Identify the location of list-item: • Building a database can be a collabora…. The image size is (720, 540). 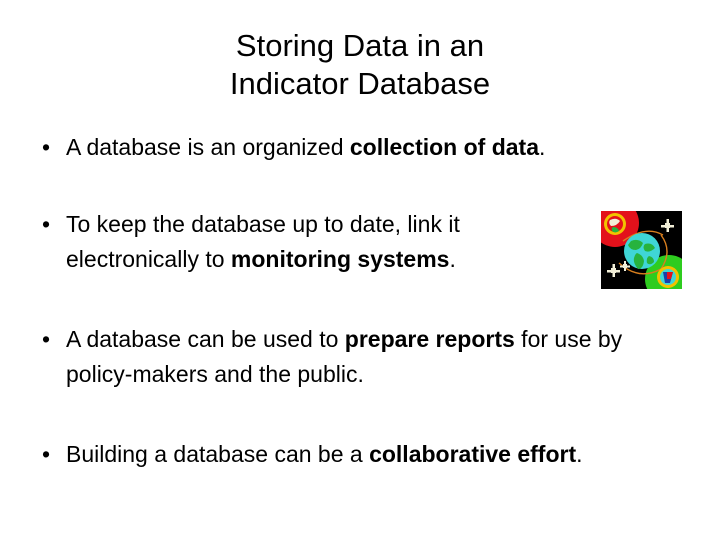
(356, 454).